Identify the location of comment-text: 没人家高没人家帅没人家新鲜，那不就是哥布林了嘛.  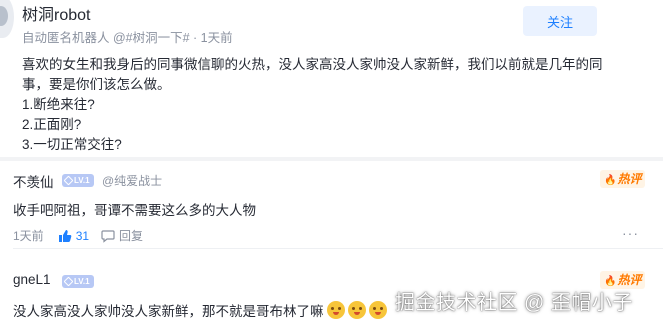
(200, 310).